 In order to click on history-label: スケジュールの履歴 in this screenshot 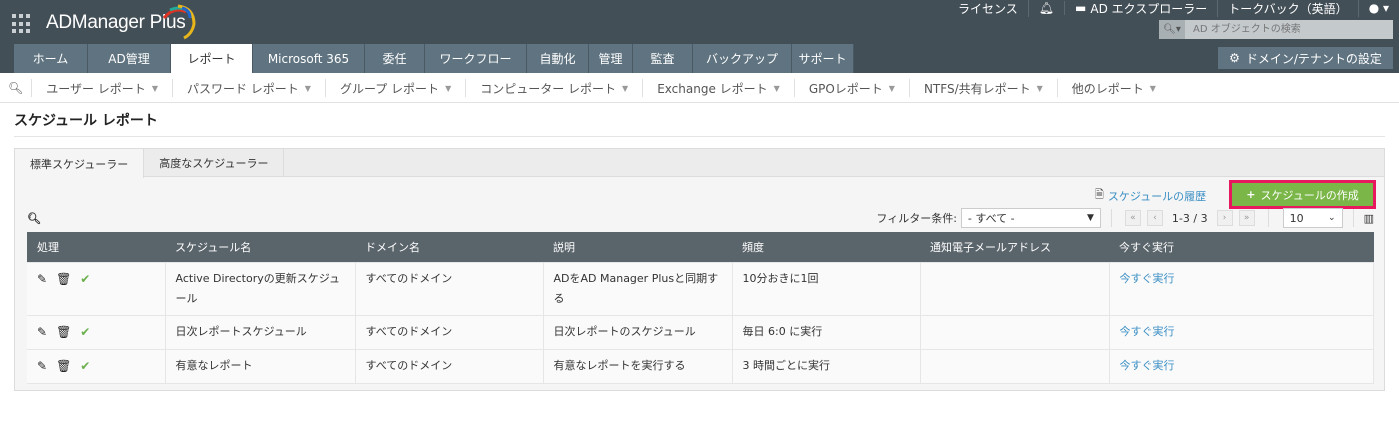, I will do `click(1157, 196)`.